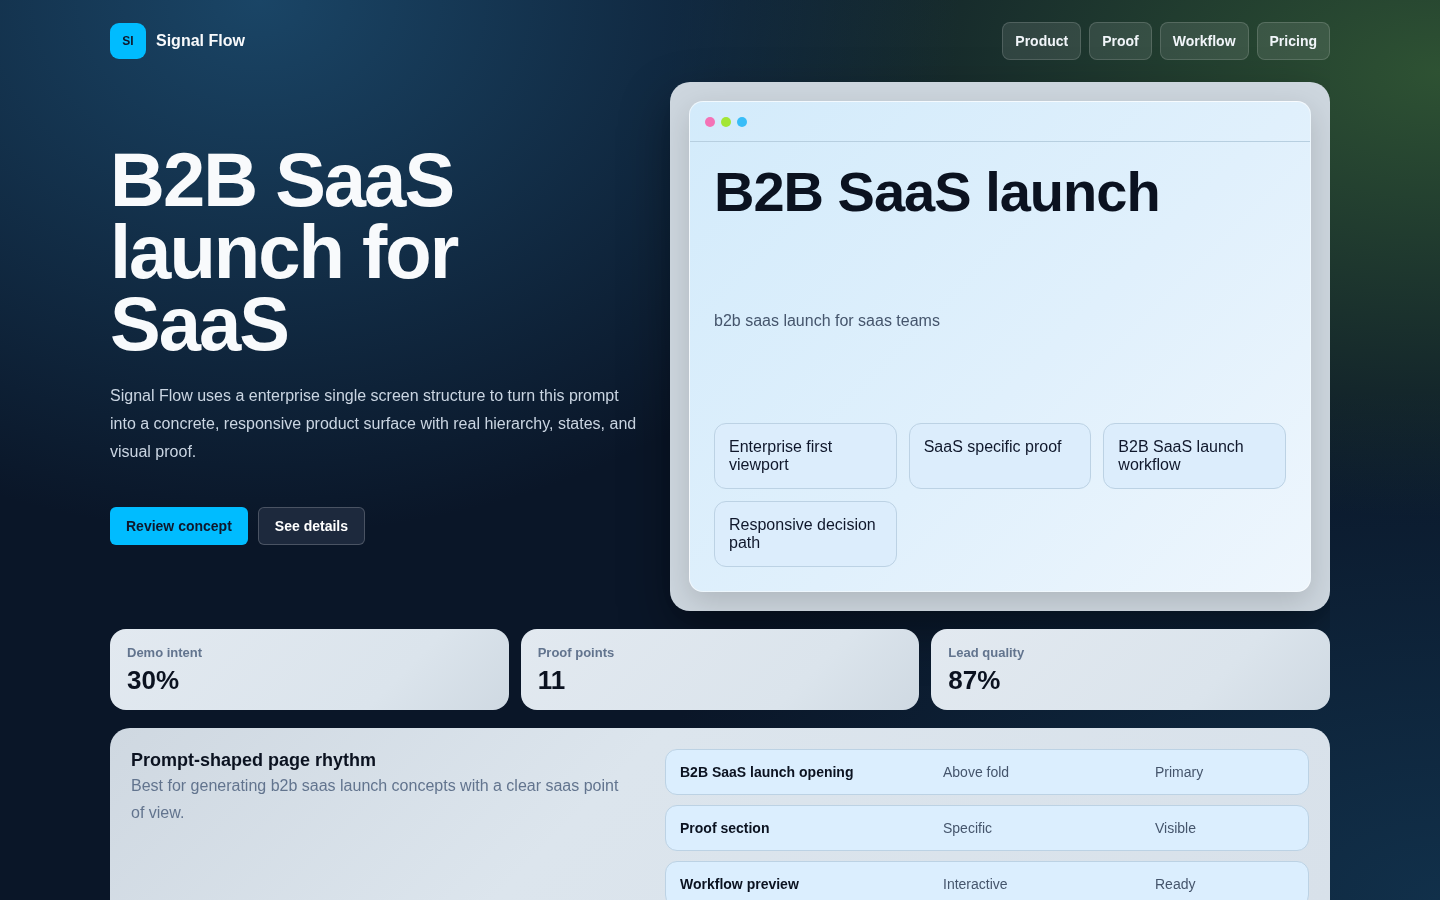  What do you see at coordinates (1194, 456) in the screenshot?
I see `feature-chip: B2B SaaS launch workflow` at bounding box center [1194, 456].